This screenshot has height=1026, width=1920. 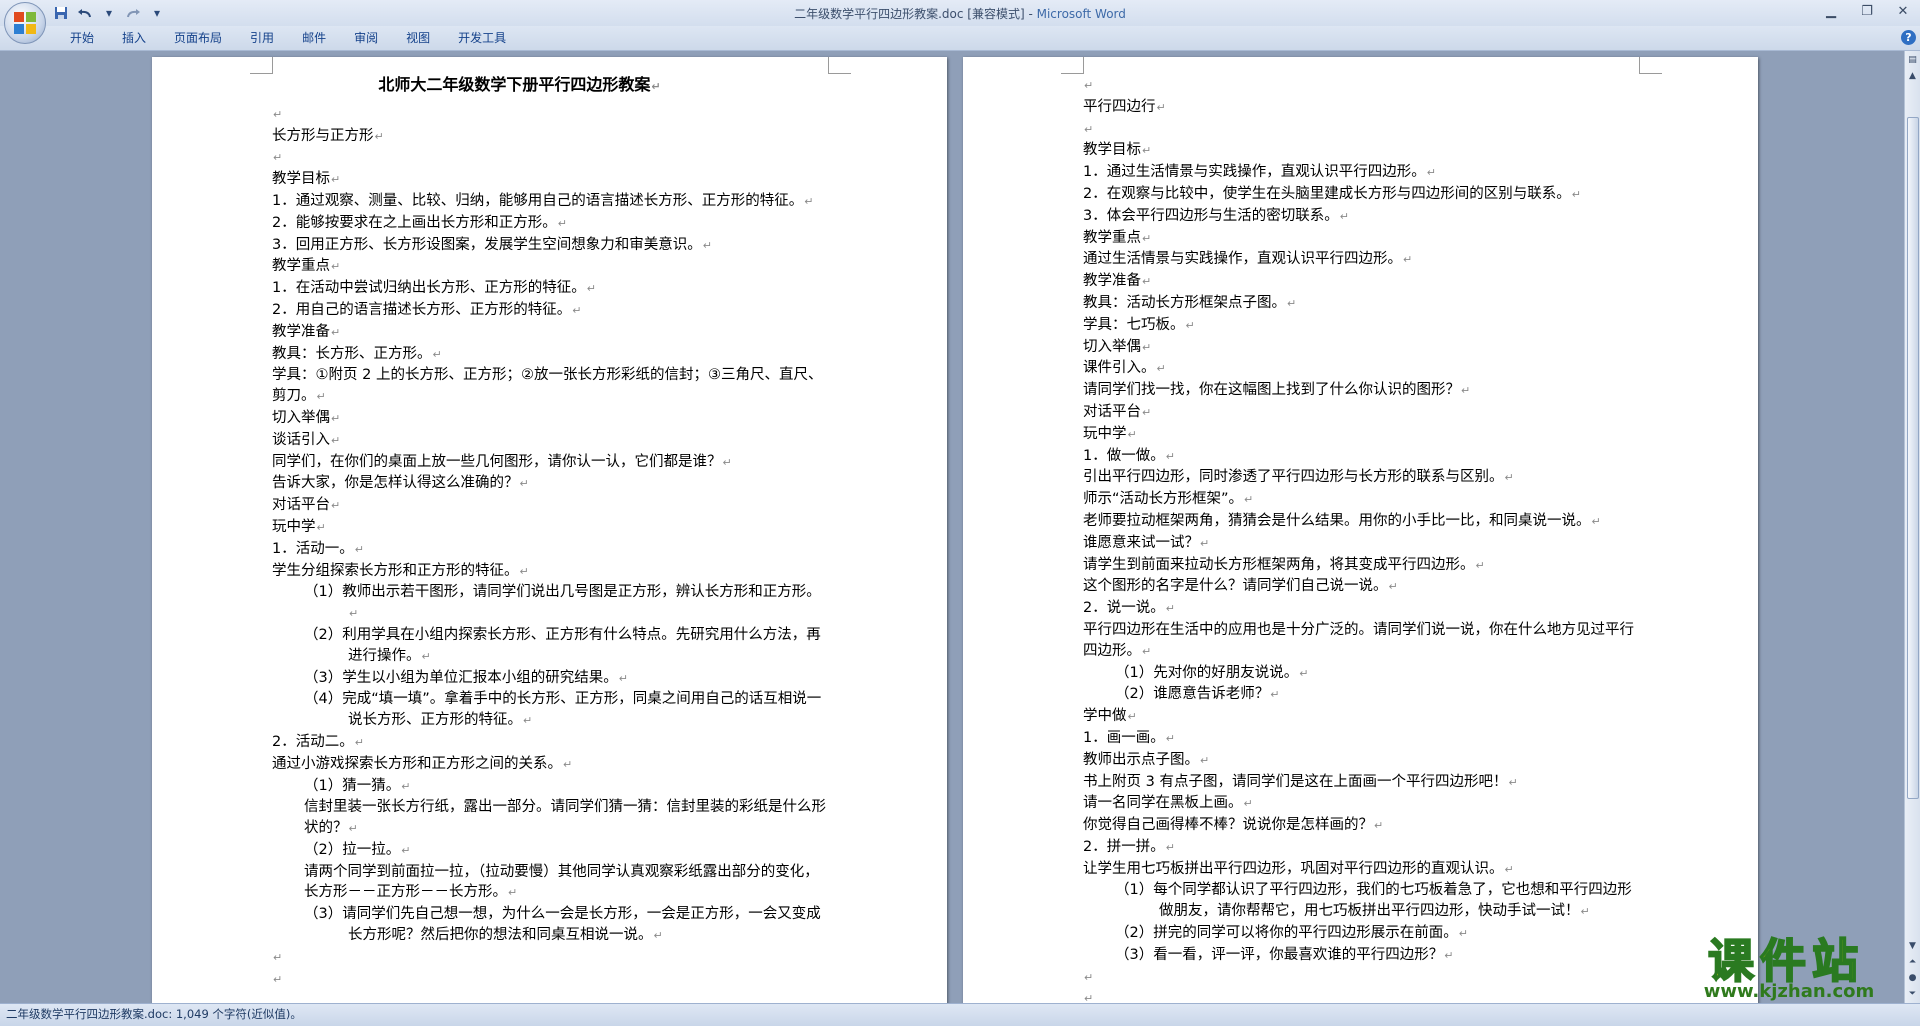 What do you see at coordinates (366, 38) in the screenshot?
I see `ribbon-tab: 审阅` at bounding box center [366, 38].